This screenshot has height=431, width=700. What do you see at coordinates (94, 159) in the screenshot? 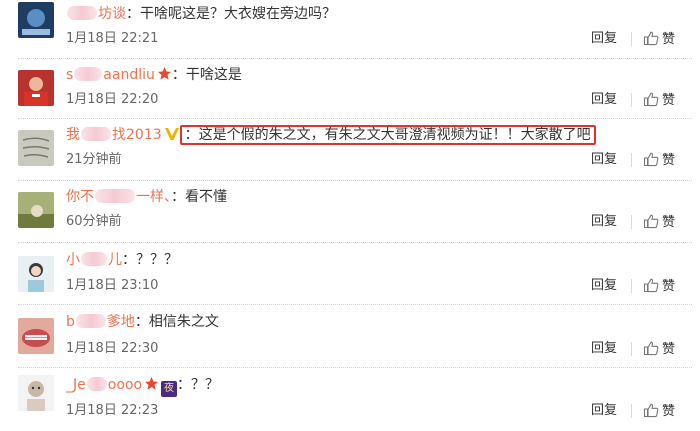
I see `comment-time: 21分钟前` at bounding box center [94, 159].